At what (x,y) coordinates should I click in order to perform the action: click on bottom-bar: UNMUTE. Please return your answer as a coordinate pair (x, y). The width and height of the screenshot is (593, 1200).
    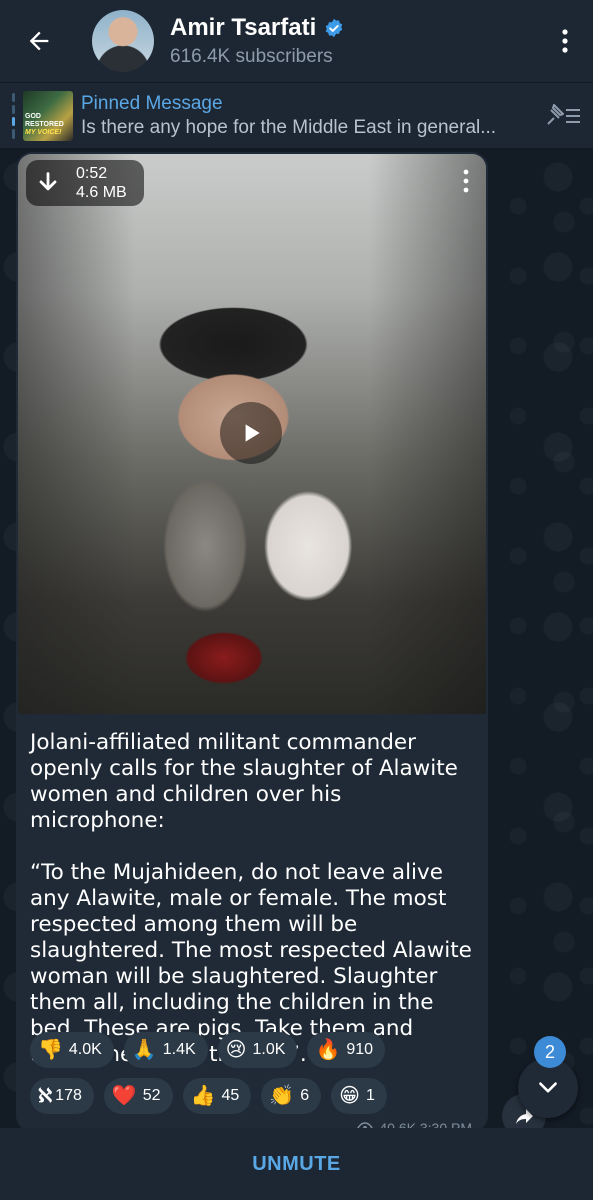
    Looking at the image, I should click on (296, 1164).